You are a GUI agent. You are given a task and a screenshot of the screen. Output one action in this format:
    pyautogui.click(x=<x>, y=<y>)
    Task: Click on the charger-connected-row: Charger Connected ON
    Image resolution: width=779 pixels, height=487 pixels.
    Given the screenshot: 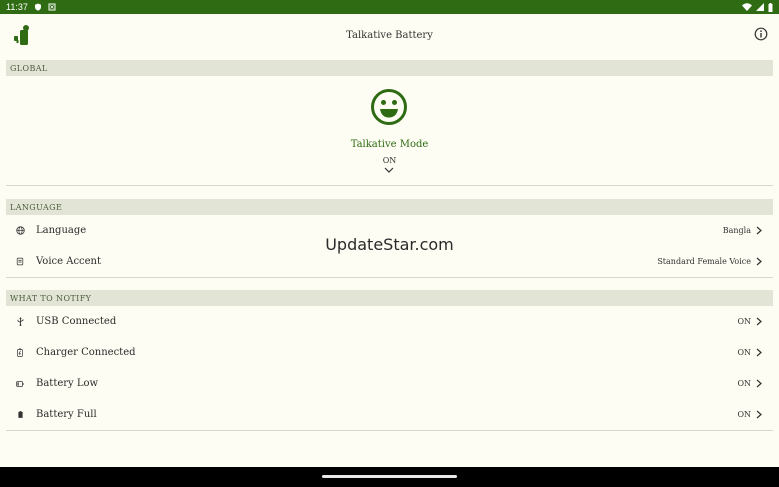 What is the action you would take?
    pyautogui.click(x=389, y=352)
    